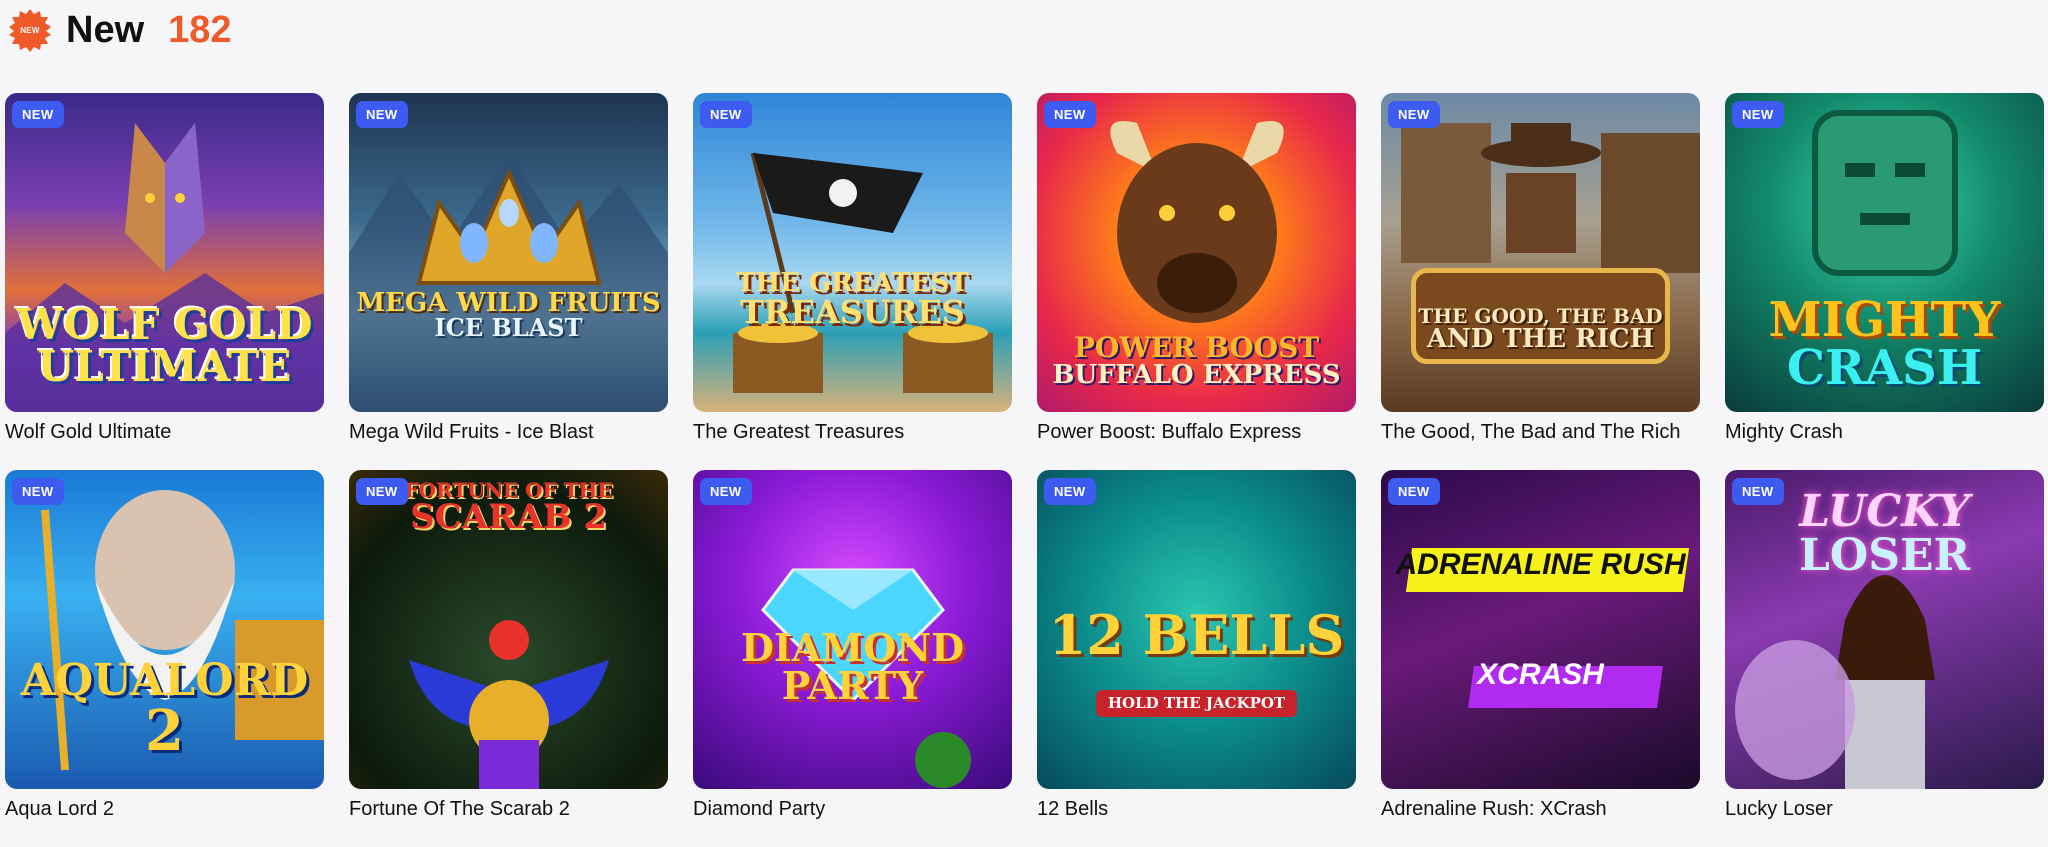 The width and height of the screenshot is (2048, 847). What do you see at coordinates (852, 299) in the screenshot?
I see `game-art-text: The Greatest Treasures` at bounding box center [852, 299].